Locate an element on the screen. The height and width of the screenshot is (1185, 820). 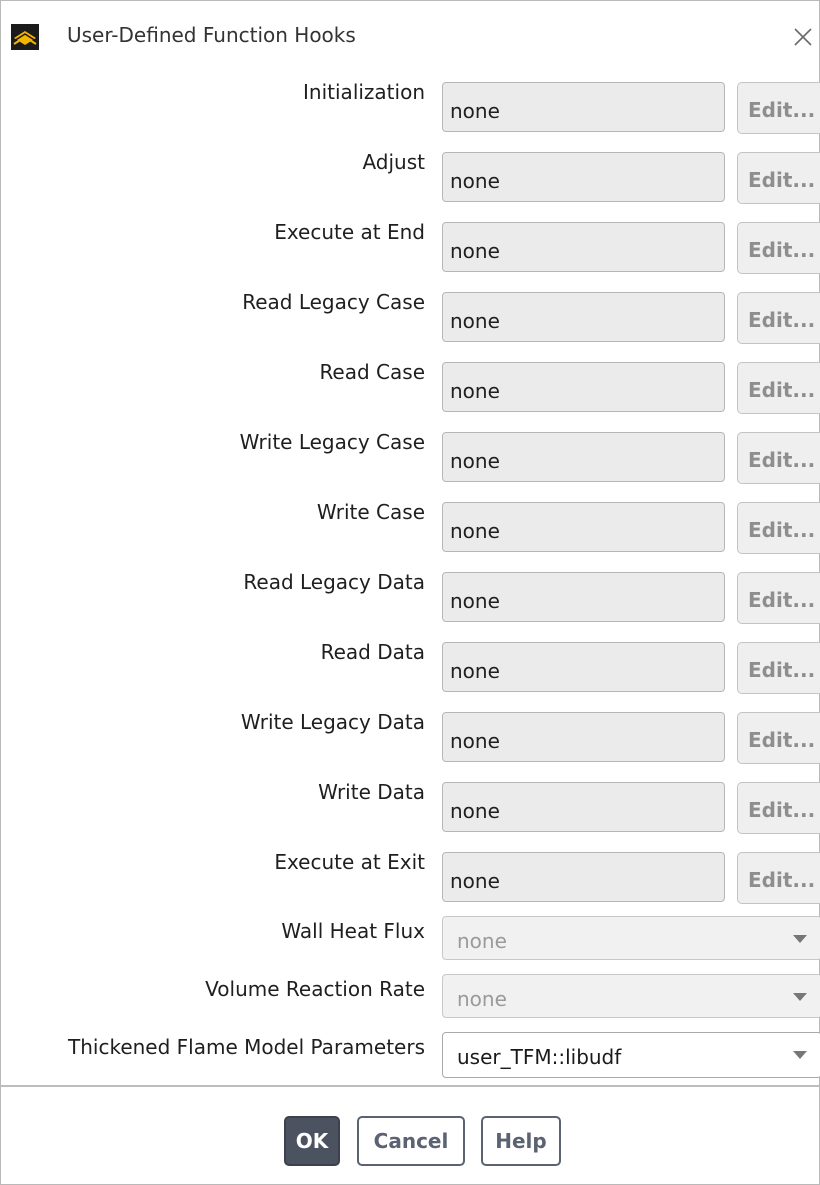
select-label-volume-reaction-rate: Volume Reaction Rate is located at coordinates (315, 989).